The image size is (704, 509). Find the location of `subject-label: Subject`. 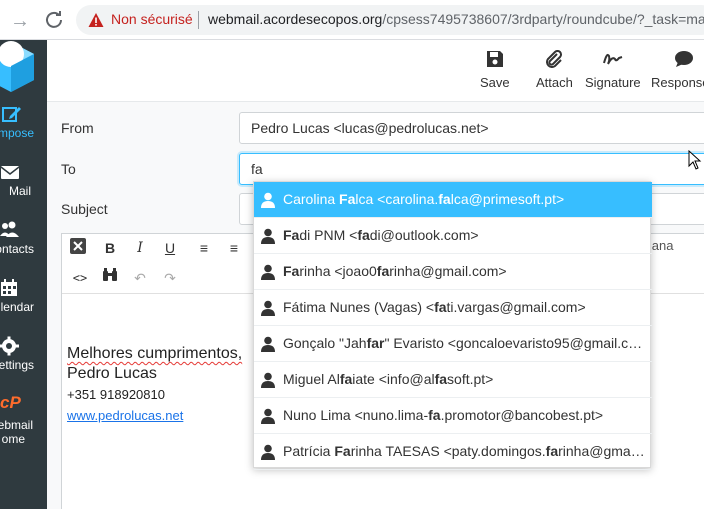

subject-label: Subject is located at coordinates (84, 209).